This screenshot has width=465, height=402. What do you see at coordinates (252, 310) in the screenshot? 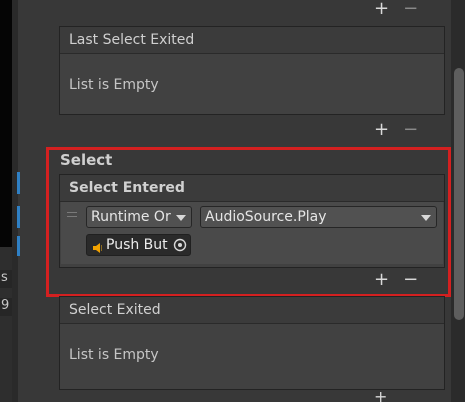
I see `event-header: Select Exited` at bounding box center [252, 310].